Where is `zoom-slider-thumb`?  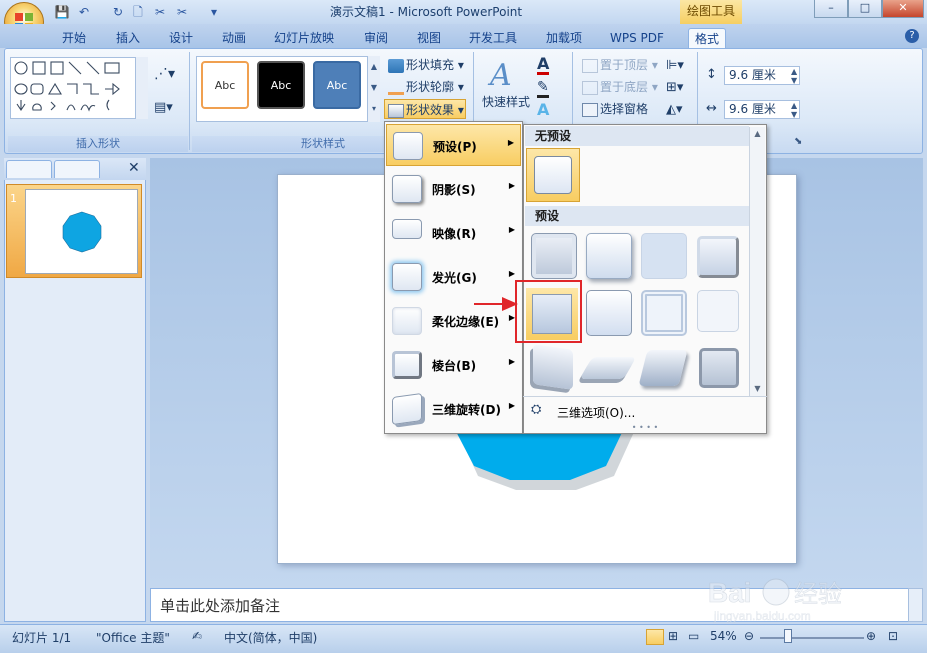 zoom-slider-thumb is located at coordinates (788, 636).